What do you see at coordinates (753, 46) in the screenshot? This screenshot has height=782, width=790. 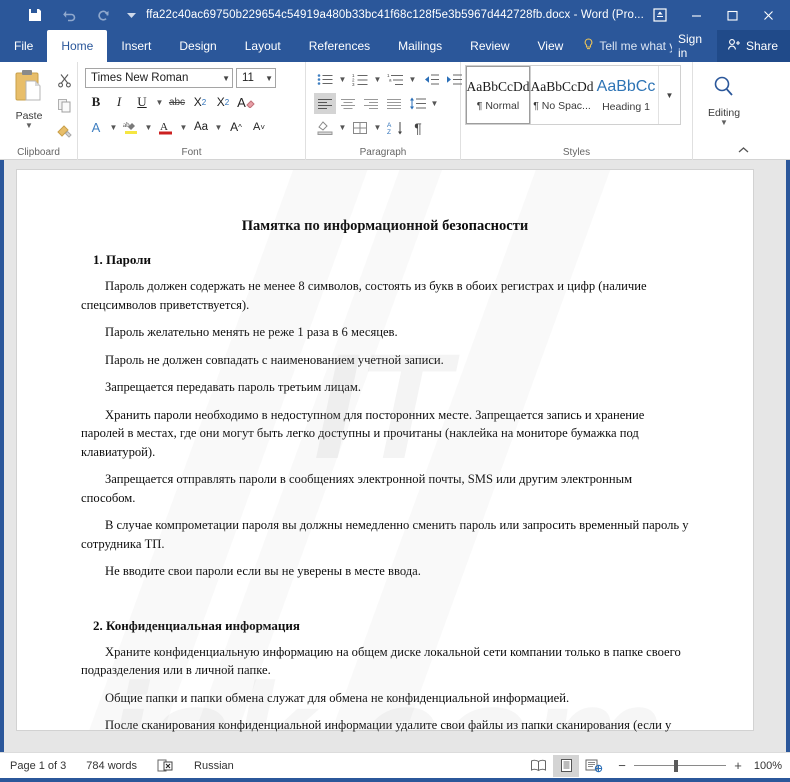 I see `share-button: Share` at bounding box center [753, 46].